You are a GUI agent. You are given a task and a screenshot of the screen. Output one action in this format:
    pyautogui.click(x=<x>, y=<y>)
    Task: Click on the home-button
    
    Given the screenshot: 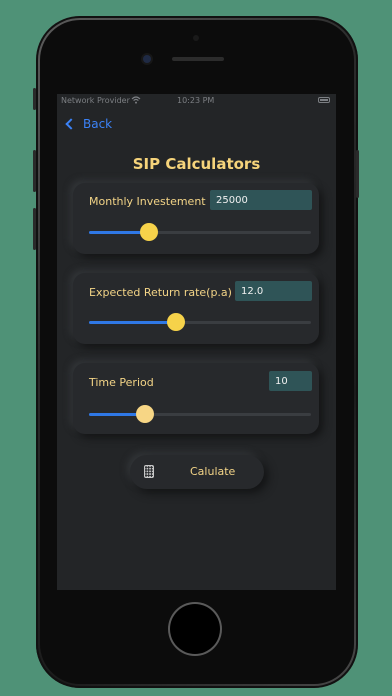 What is the action you would take?
    pyautogui.click(x=195, y=629)
    